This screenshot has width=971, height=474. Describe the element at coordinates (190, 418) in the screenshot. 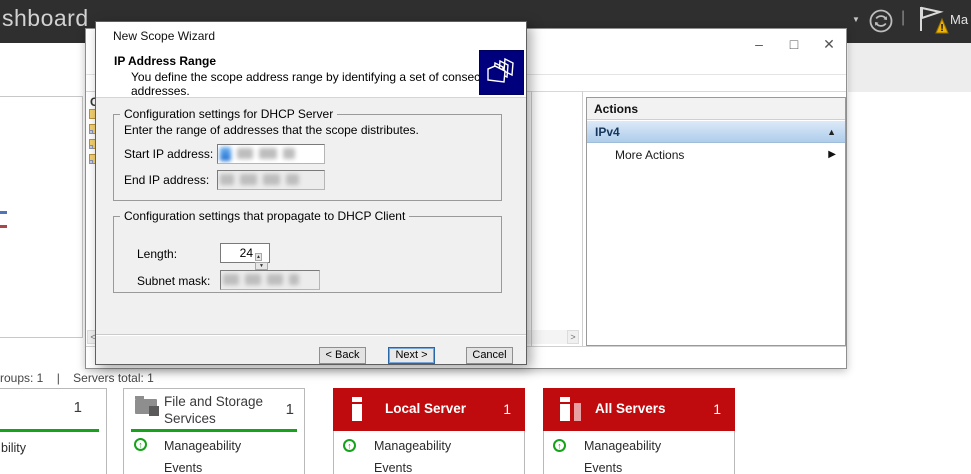

I see `tile-title-line2: Services` at that location.